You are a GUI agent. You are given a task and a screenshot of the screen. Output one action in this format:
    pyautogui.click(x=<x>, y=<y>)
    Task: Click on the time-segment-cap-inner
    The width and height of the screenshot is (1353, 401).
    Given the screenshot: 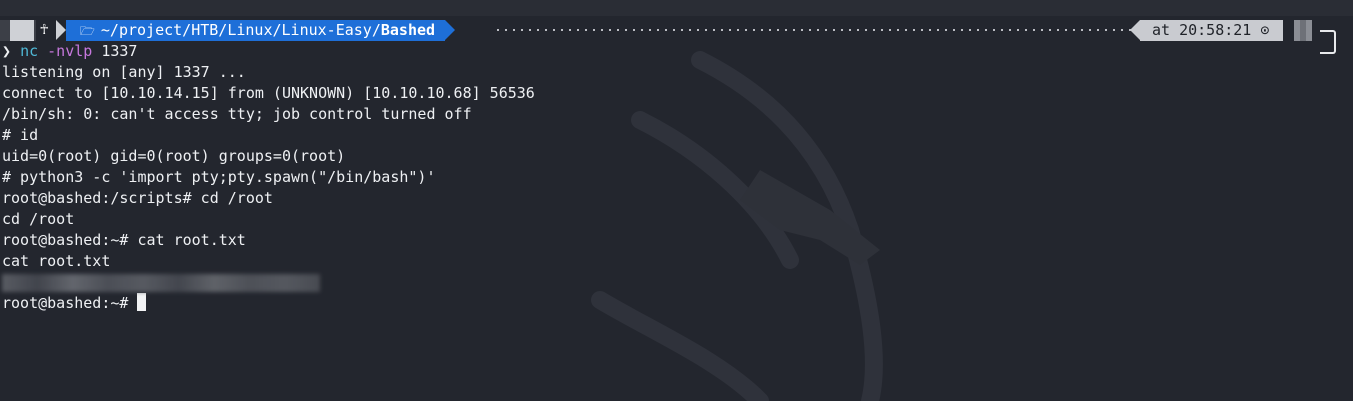 What is the action you would take?
    pyautogui.click(x=1303, y=30)
    